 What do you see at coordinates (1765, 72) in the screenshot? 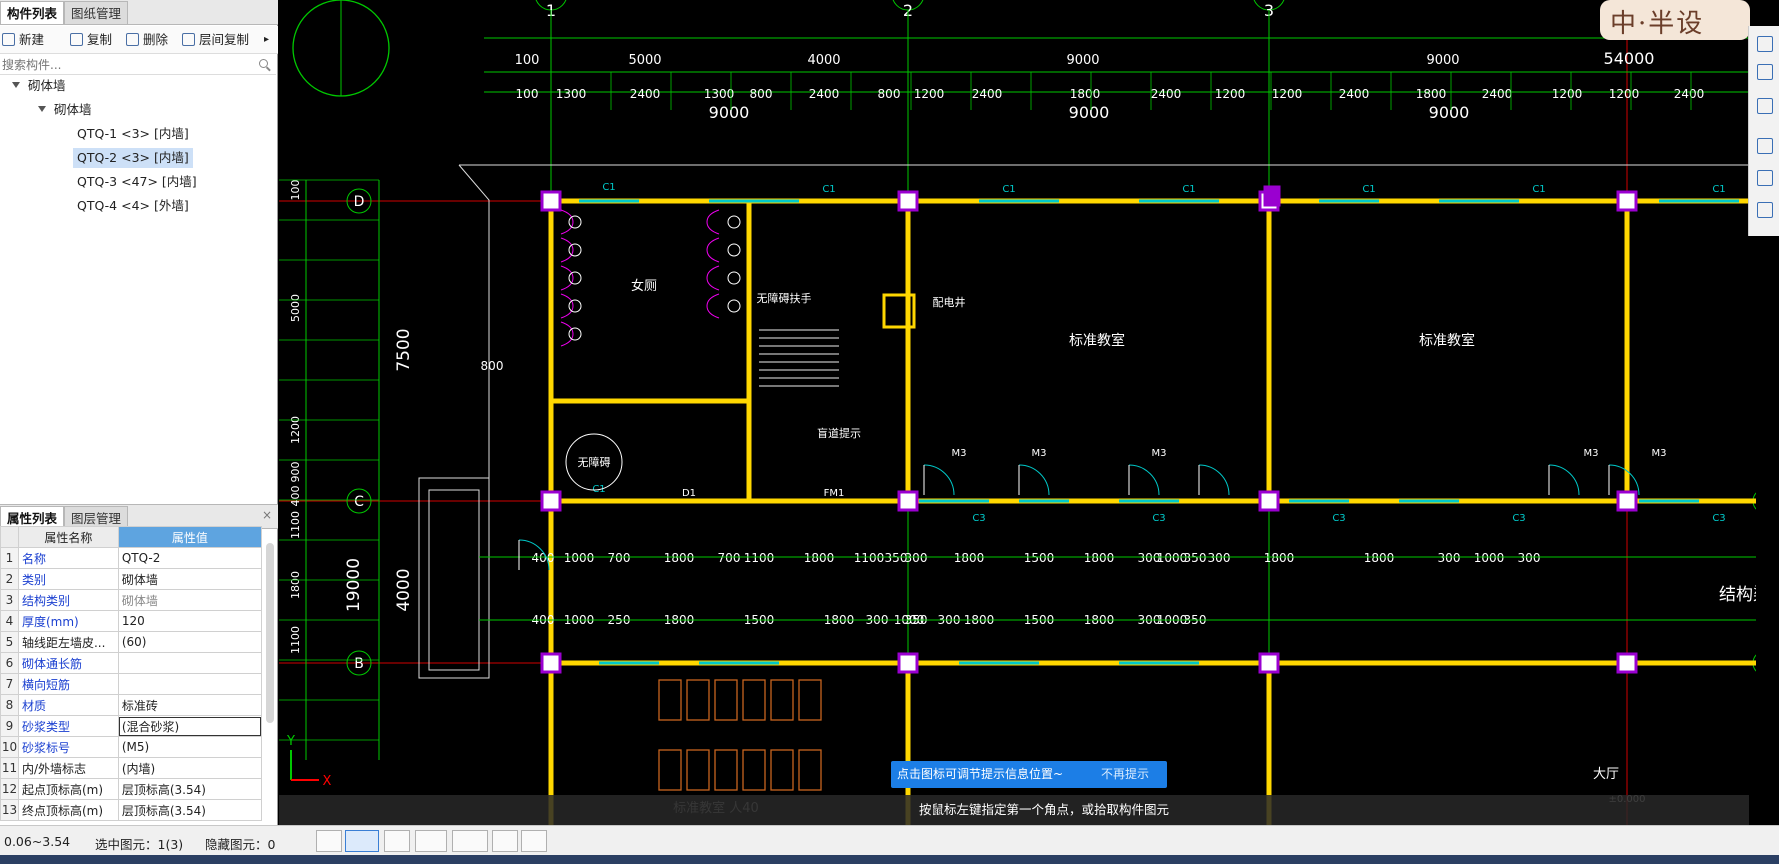
I see `view-3d-icon` at bounding box center [1765, 72].